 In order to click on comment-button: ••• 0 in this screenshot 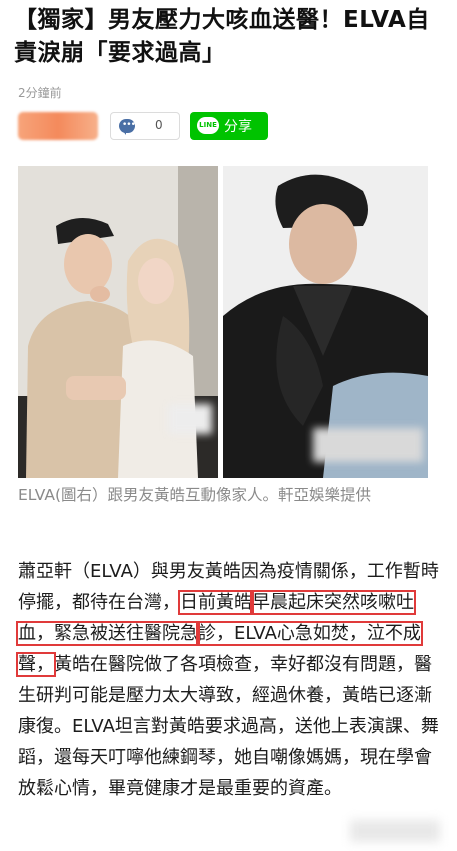, I will do `click(145, 126)`.